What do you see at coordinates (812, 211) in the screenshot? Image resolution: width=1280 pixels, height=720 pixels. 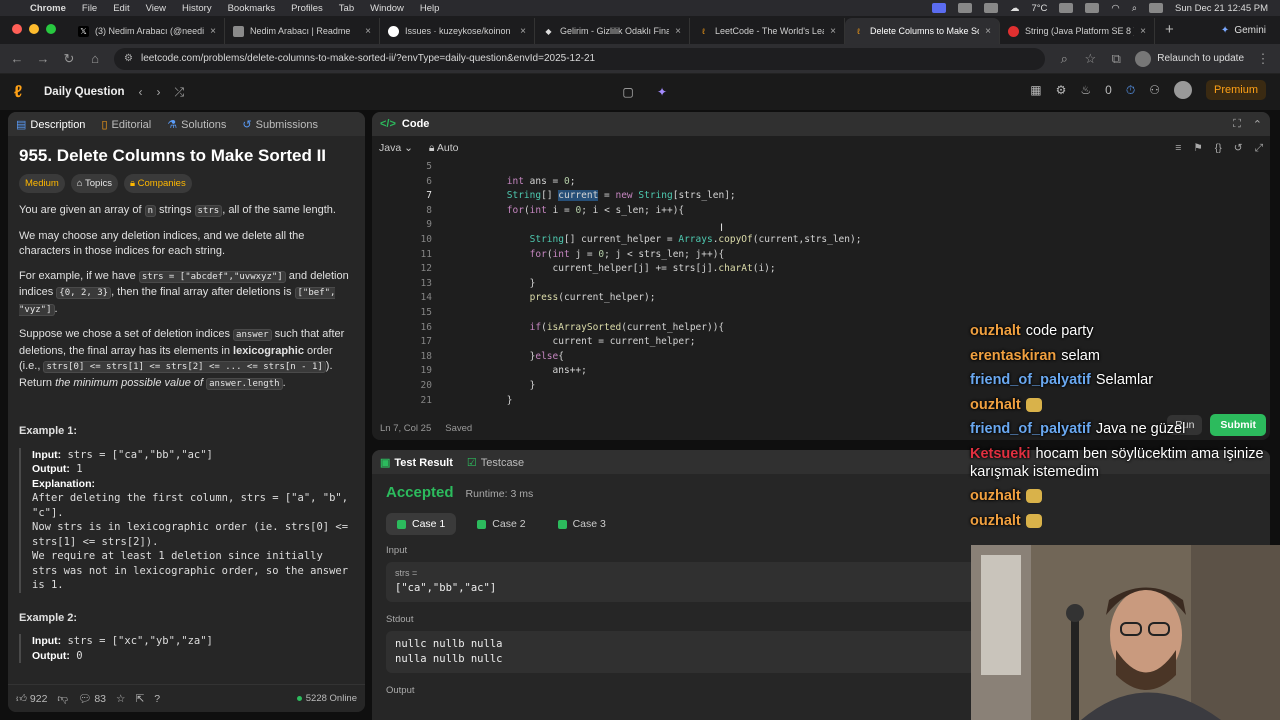 I see `code-line: 8 for(int i = 0; i < s_len; i++){` at bounding box center [812, 211].